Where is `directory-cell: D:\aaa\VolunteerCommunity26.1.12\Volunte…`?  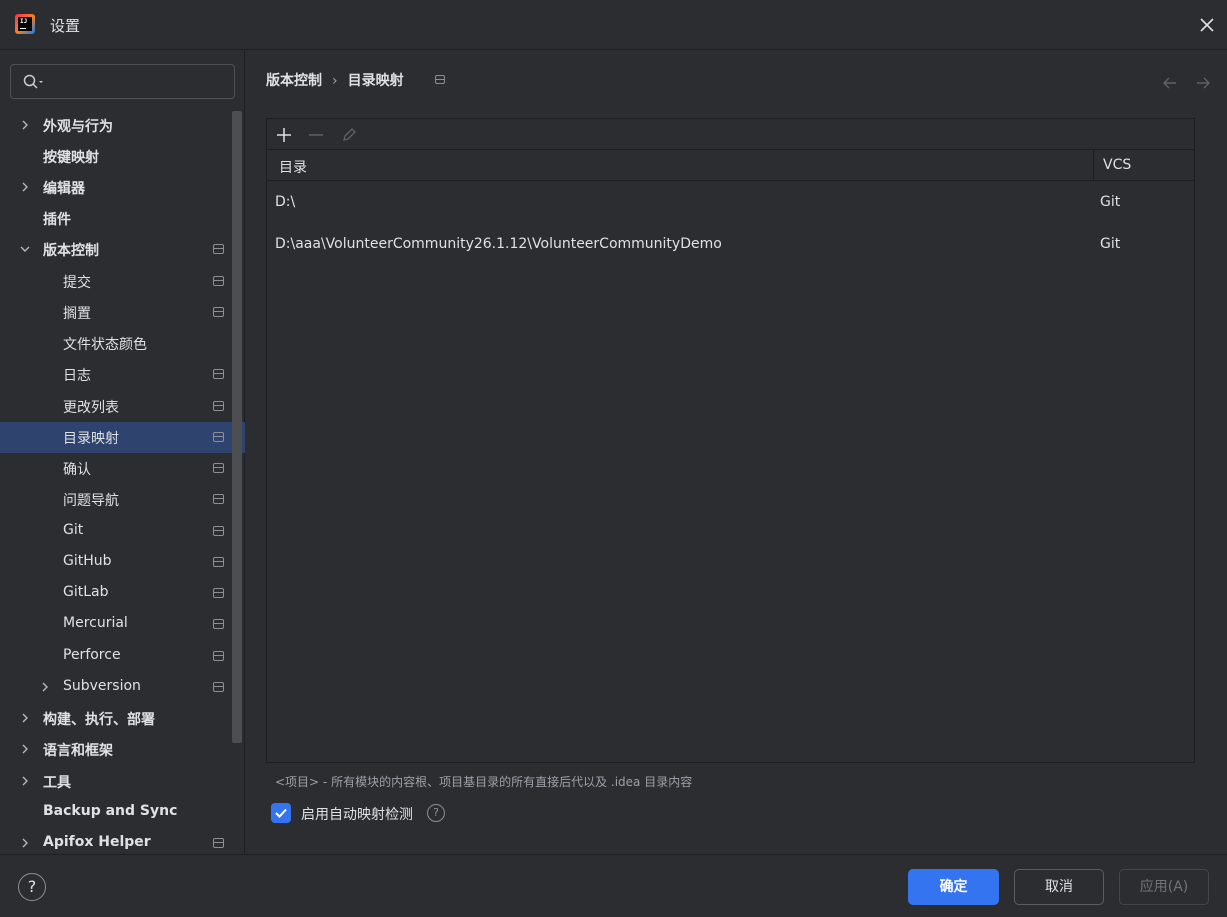
directory-cell: D:\aaa\VolunteerCommunity26.1.12\Volunte… is located at coordinates (498, 244).